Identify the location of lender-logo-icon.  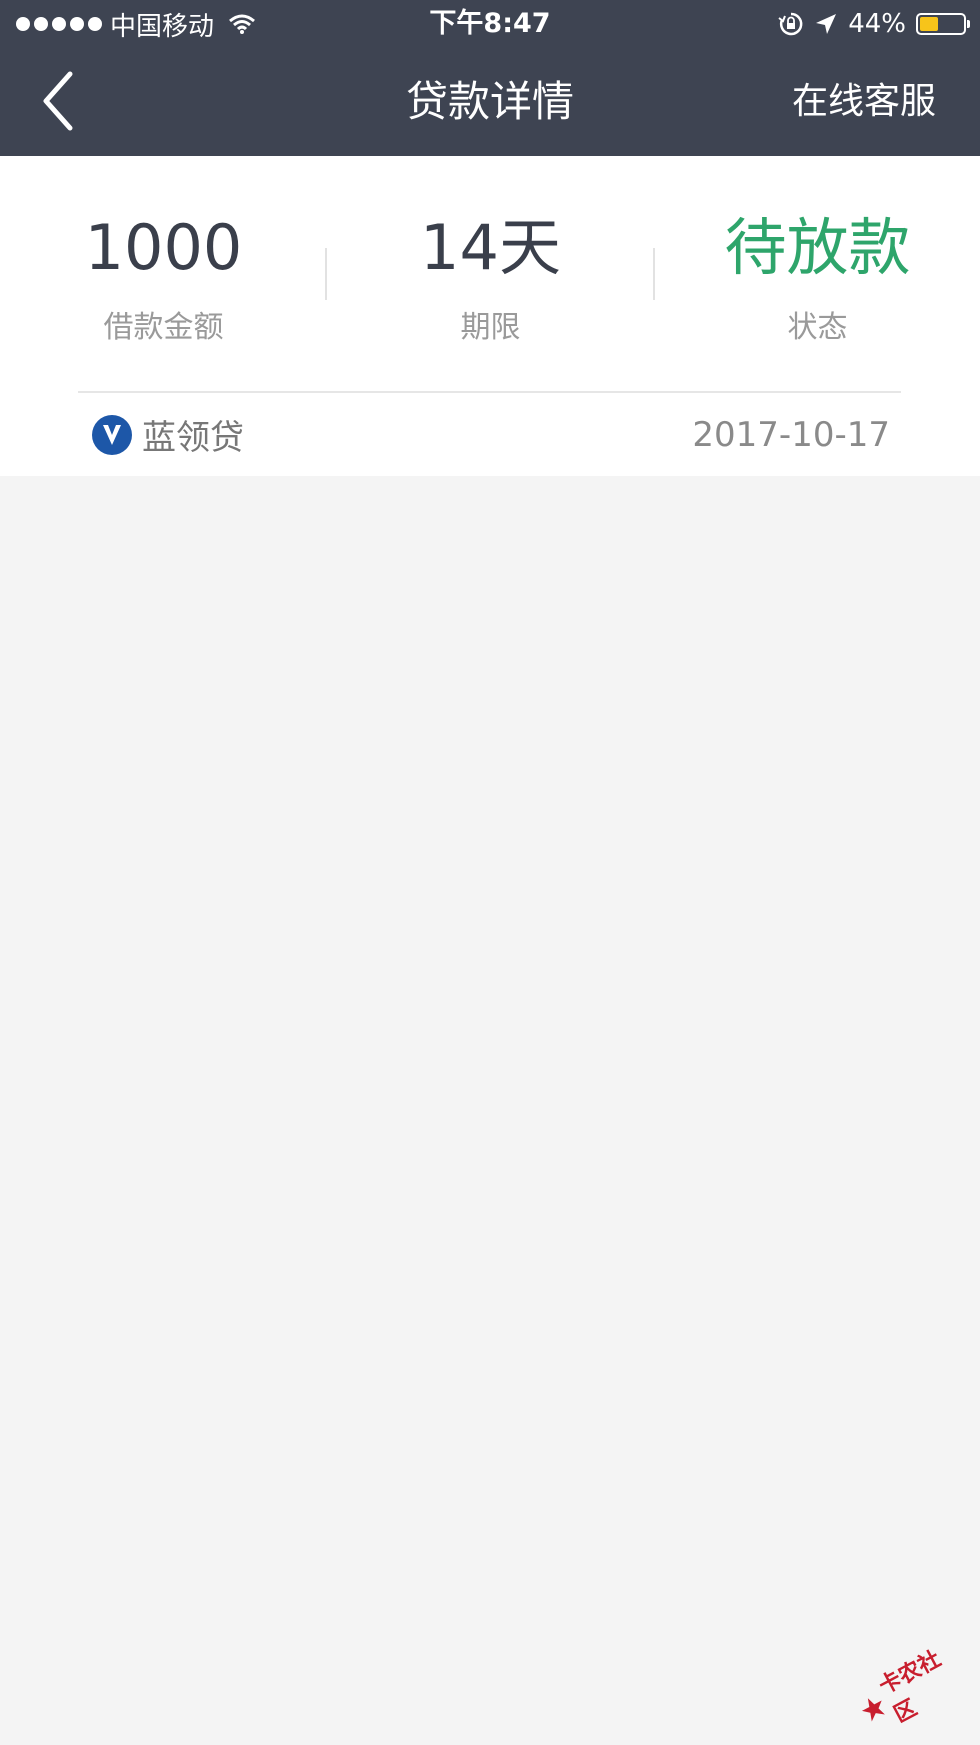
(112, 434).